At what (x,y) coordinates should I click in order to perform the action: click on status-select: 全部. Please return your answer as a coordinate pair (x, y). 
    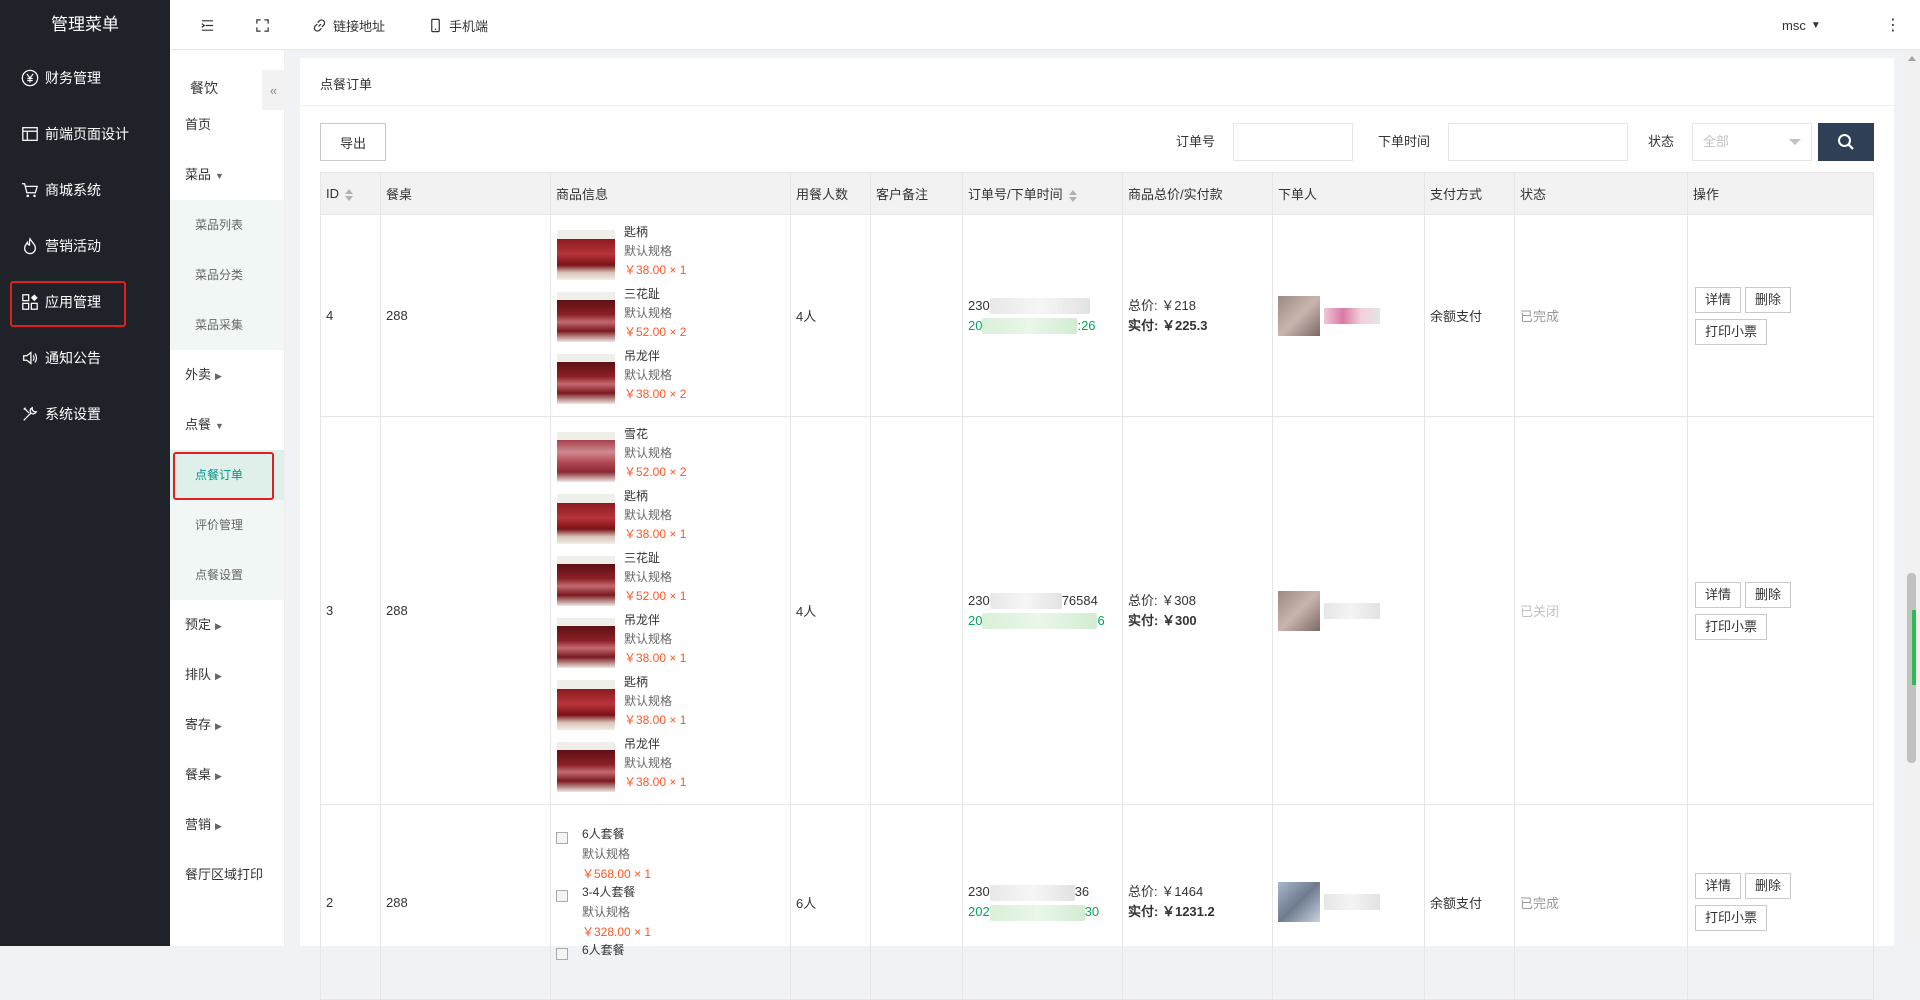
    Looking at the image, I should click on (1752, 142).